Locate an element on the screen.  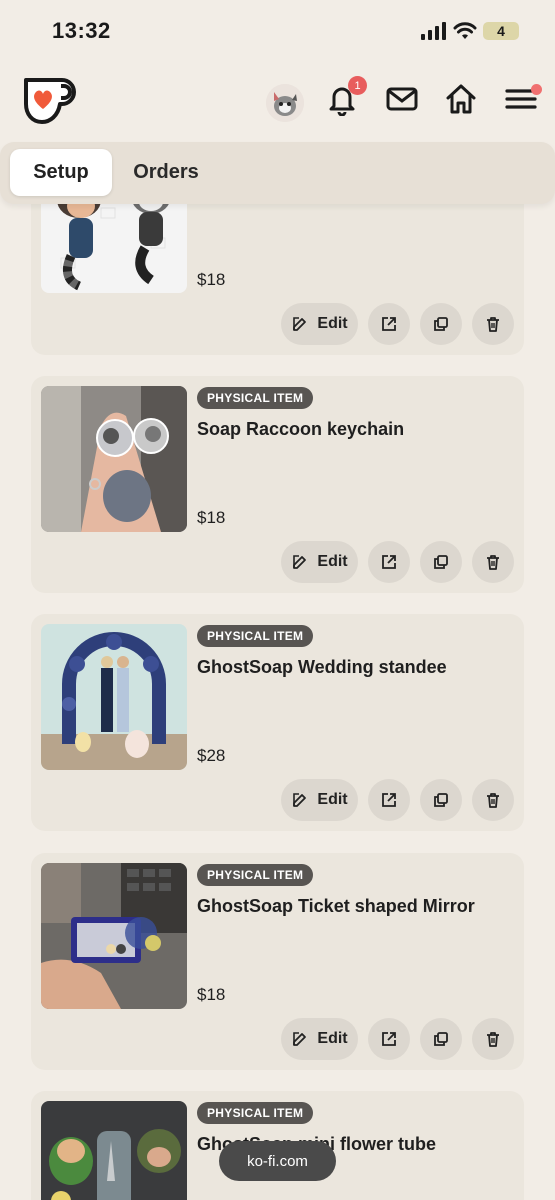
status-bar: 13:32 4 is located at coordinates (277, 31).